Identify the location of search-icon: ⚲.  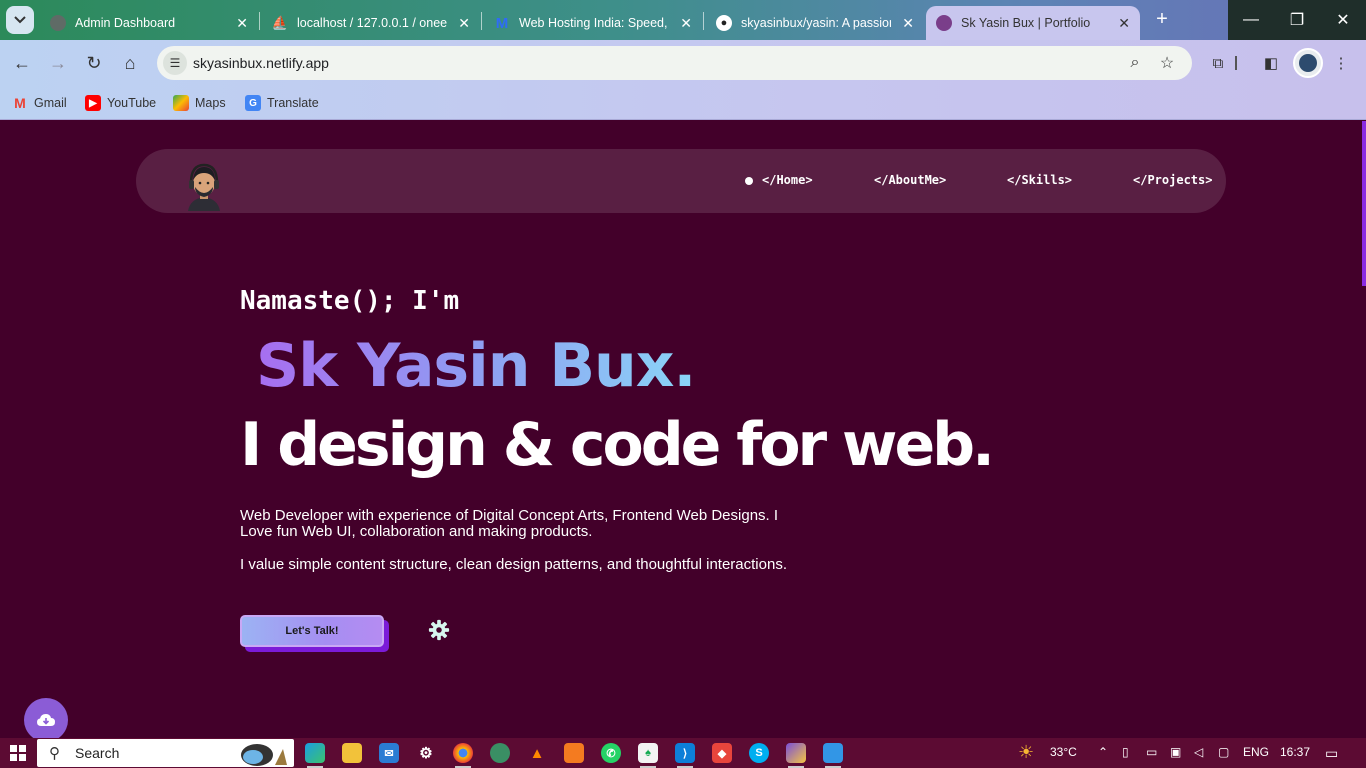
(54, 753).